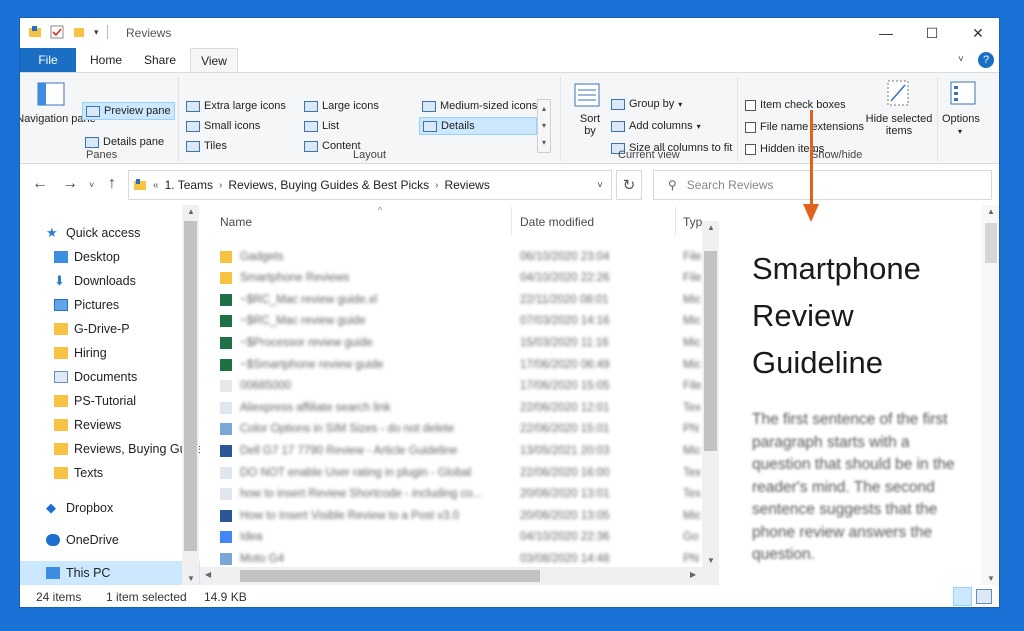 The width and height of the screenshot is (1024, 631). What do you see at coordinates (886, 33) in the screenshot?
I see `minimize-button: —` at bounding box center [886, 33].